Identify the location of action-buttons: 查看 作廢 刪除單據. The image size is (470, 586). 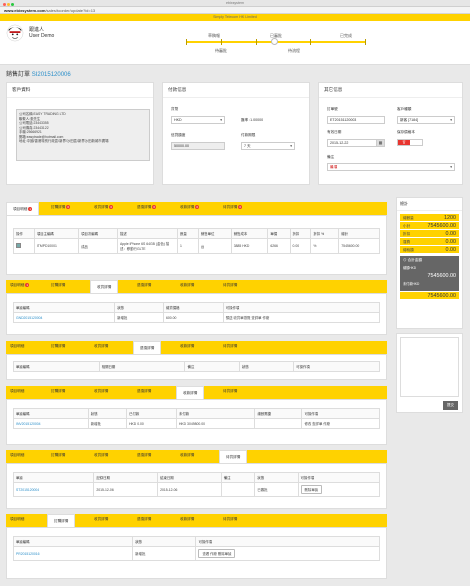
(217, 553).